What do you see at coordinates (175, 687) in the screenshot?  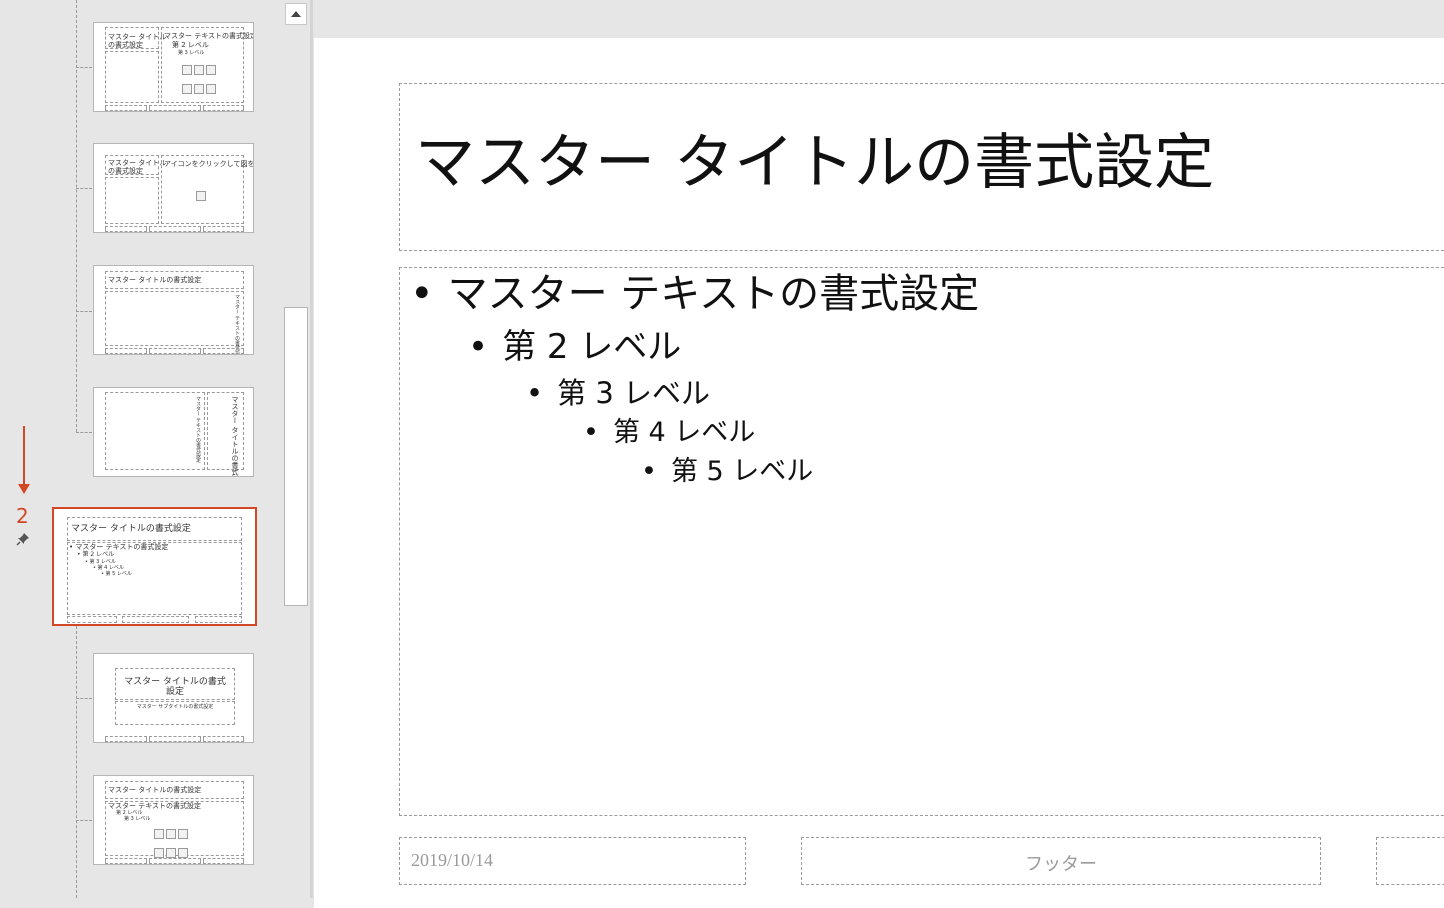 I see `thumb-title: マスター タイトルの書式 設定` at bounding box center [175, 687].